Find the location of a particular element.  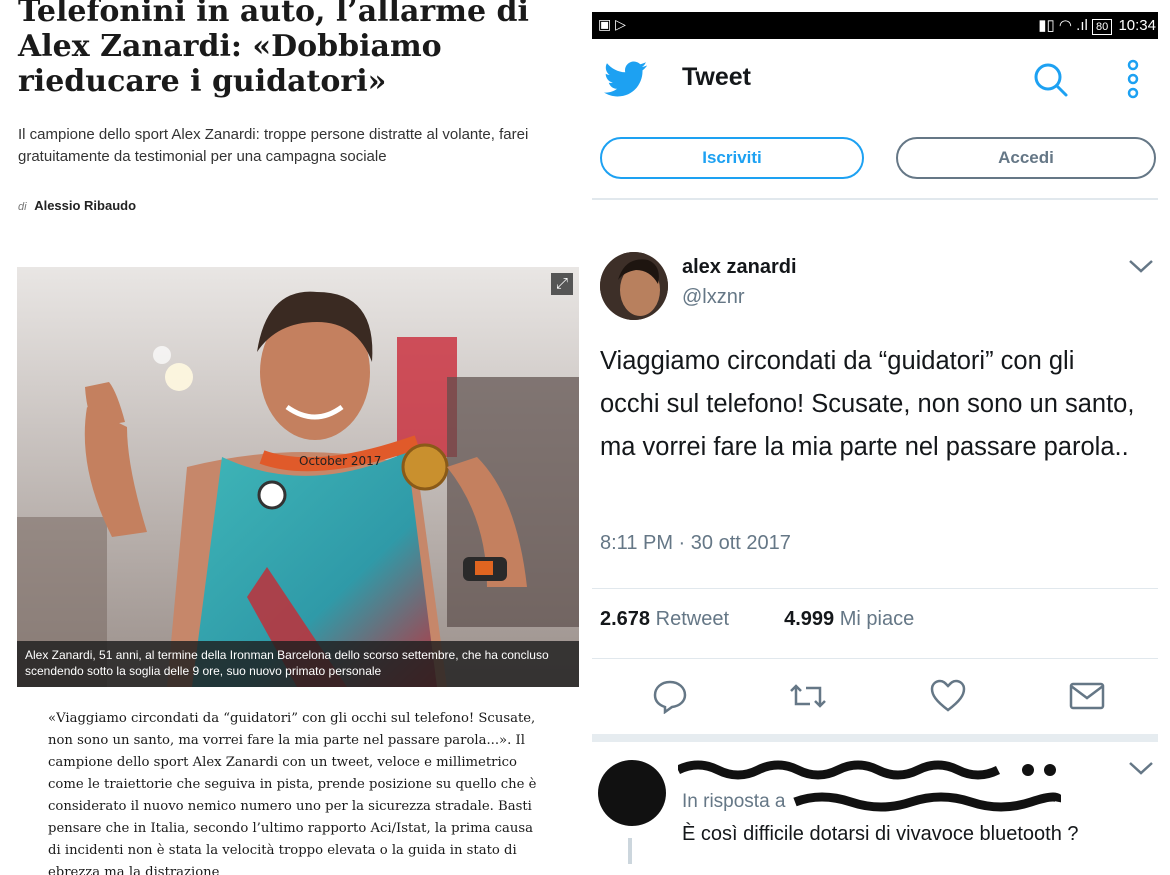

article-byline: di Alessio Ribaudo is located at coordinates (77, 205).